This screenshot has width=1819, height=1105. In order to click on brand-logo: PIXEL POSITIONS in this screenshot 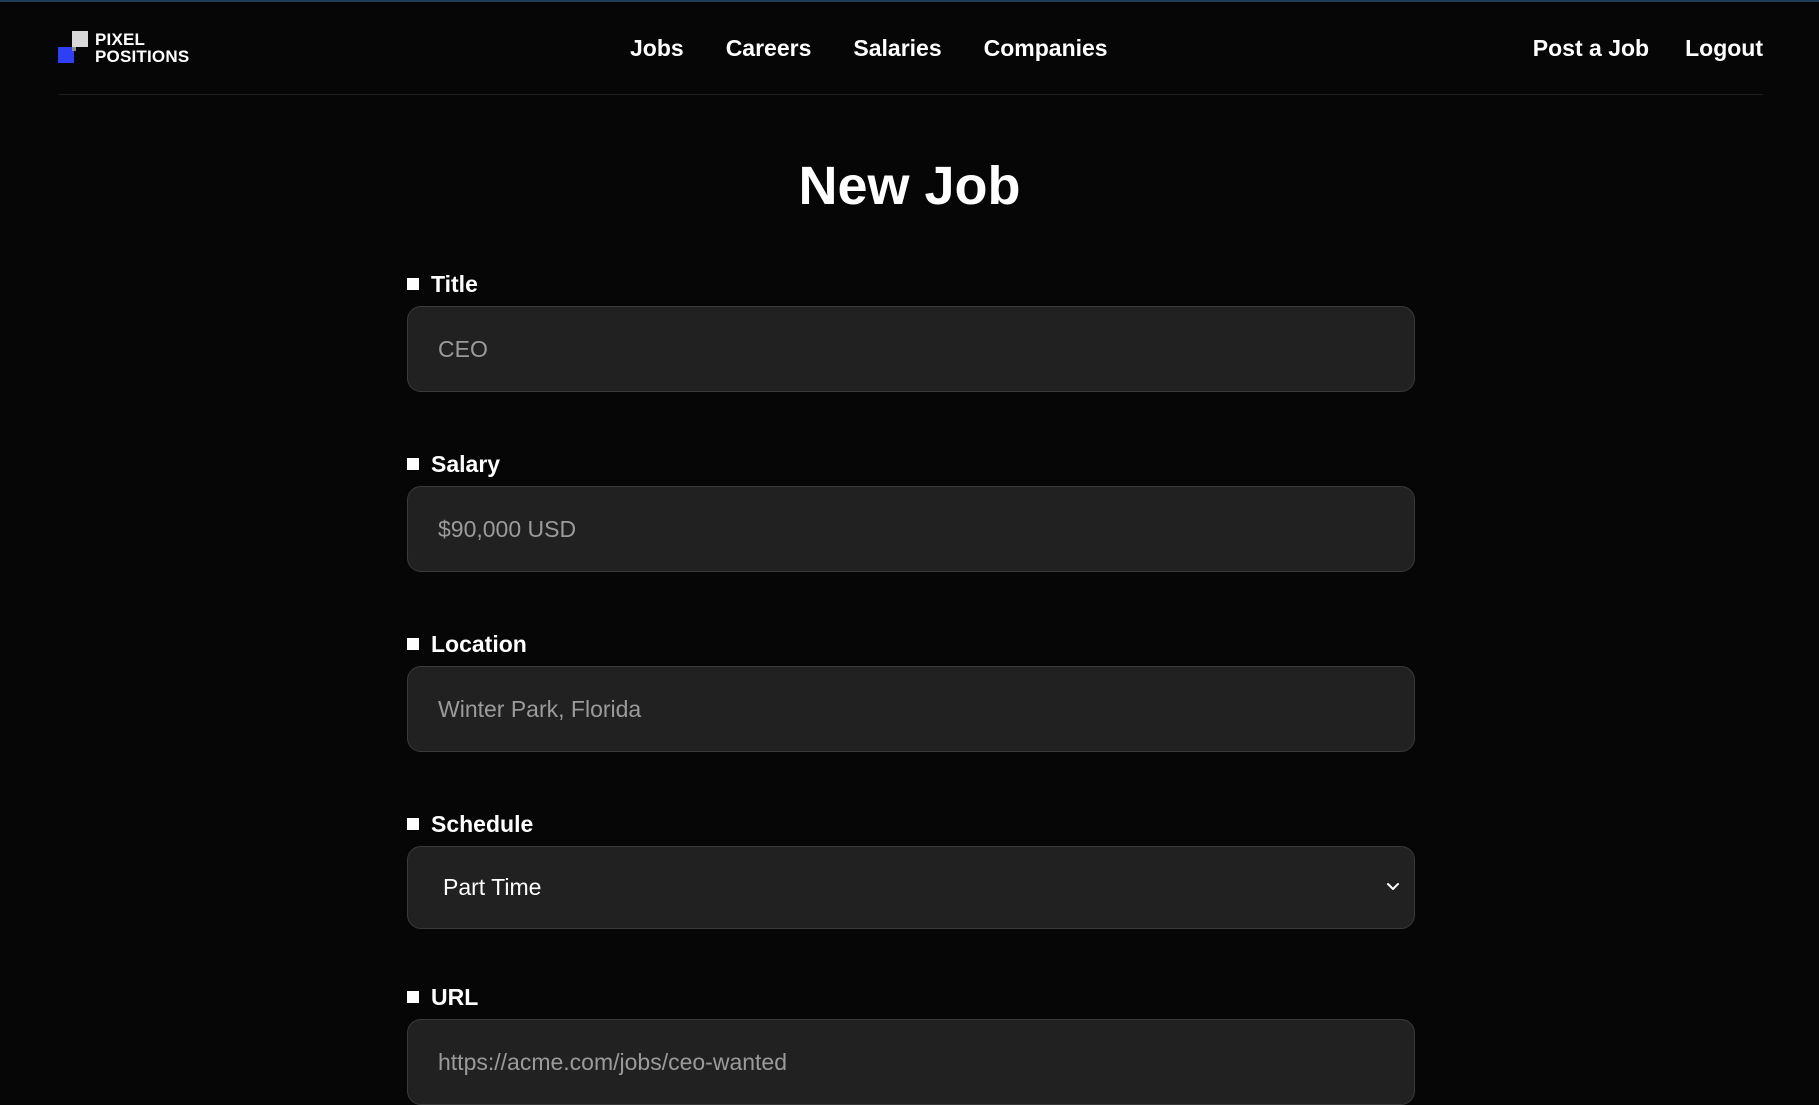, I will do `click(128, 49)`.